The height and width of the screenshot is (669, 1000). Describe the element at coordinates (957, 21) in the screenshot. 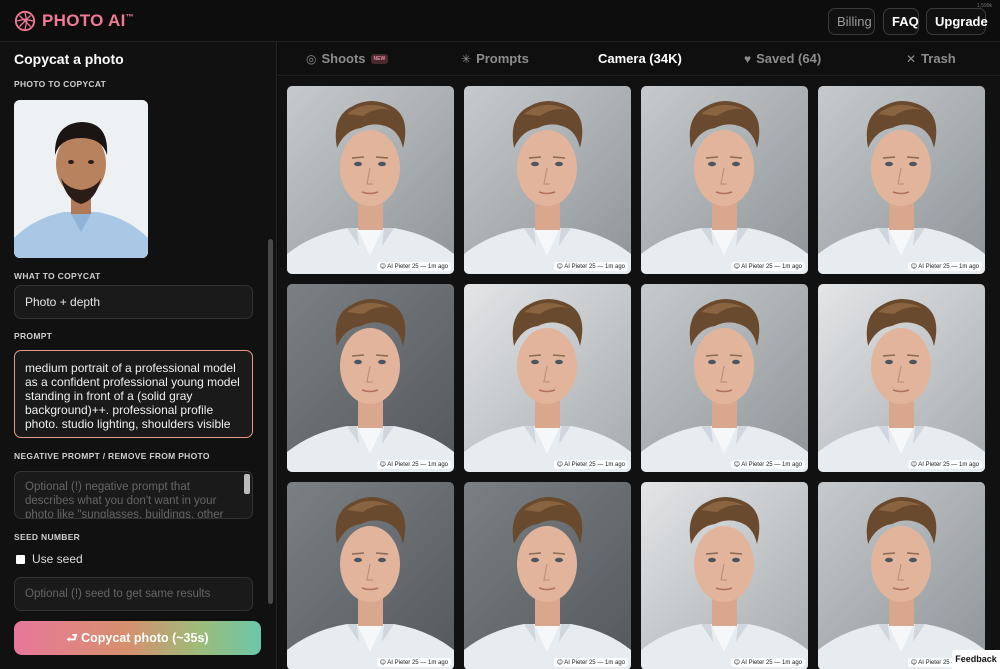

I see `upgrade-button: Upgrade` at that location.